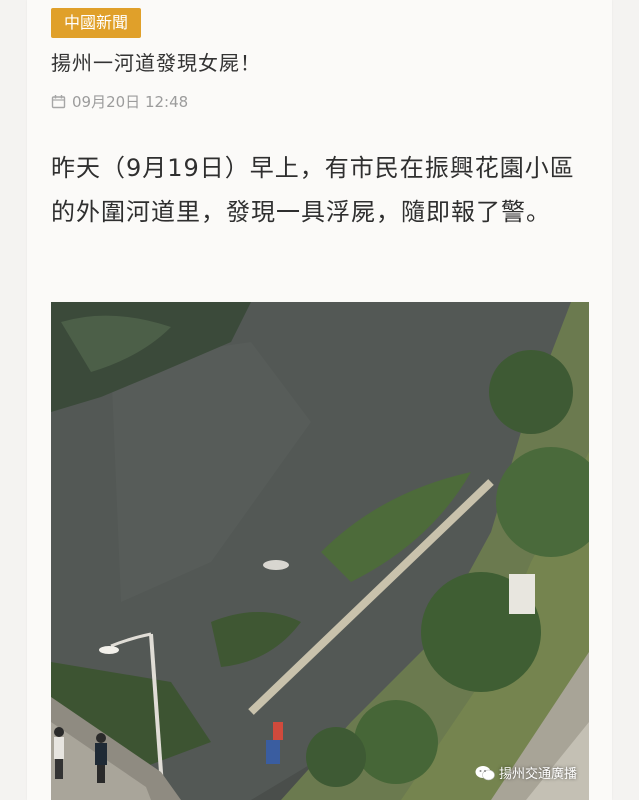 The height and width of the screenshot is (800, 639). I want to click on article-title: 揚州一河道發現女屍！, so click(156, 63).